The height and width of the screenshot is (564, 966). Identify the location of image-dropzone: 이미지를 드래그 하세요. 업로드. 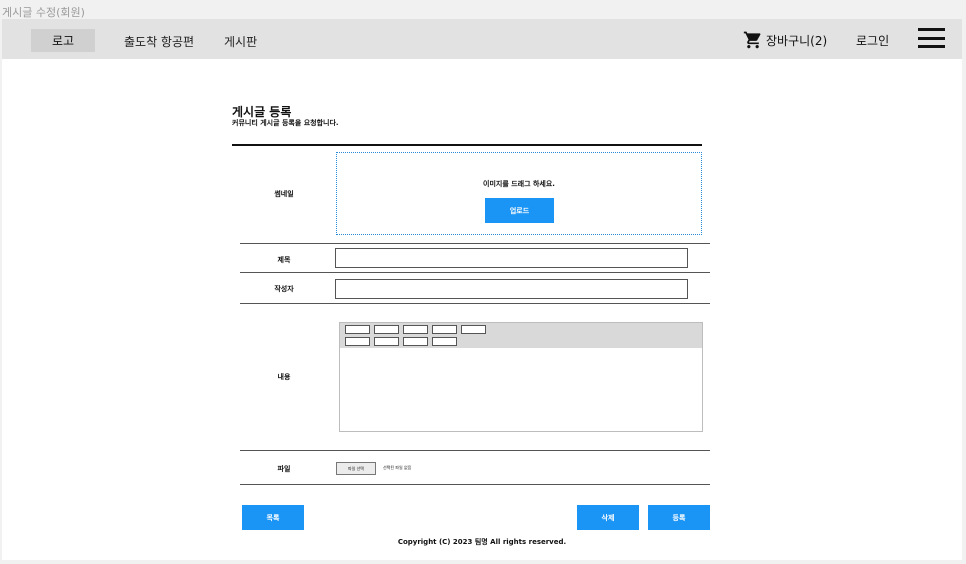
(519, 193).